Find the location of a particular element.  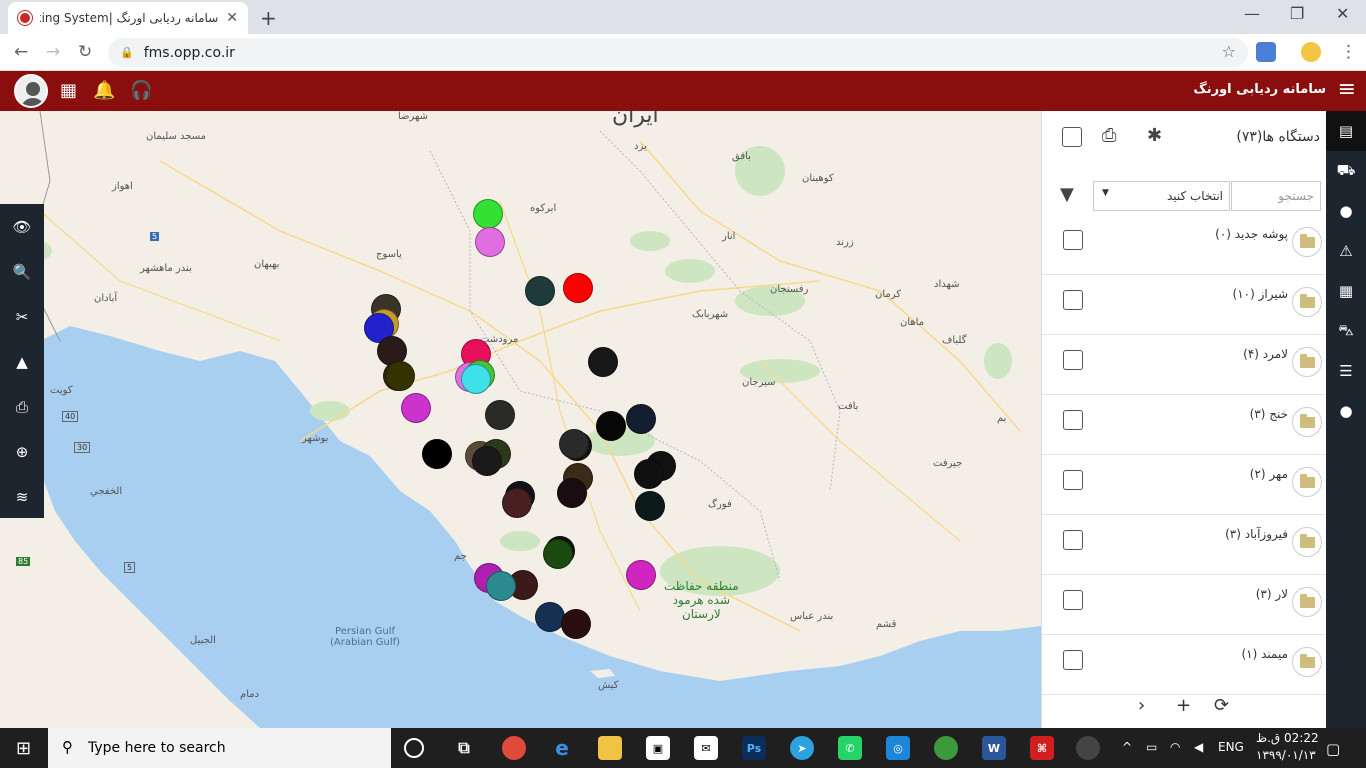

headset-icon: 🎧 is located at coordinates (141, 90).